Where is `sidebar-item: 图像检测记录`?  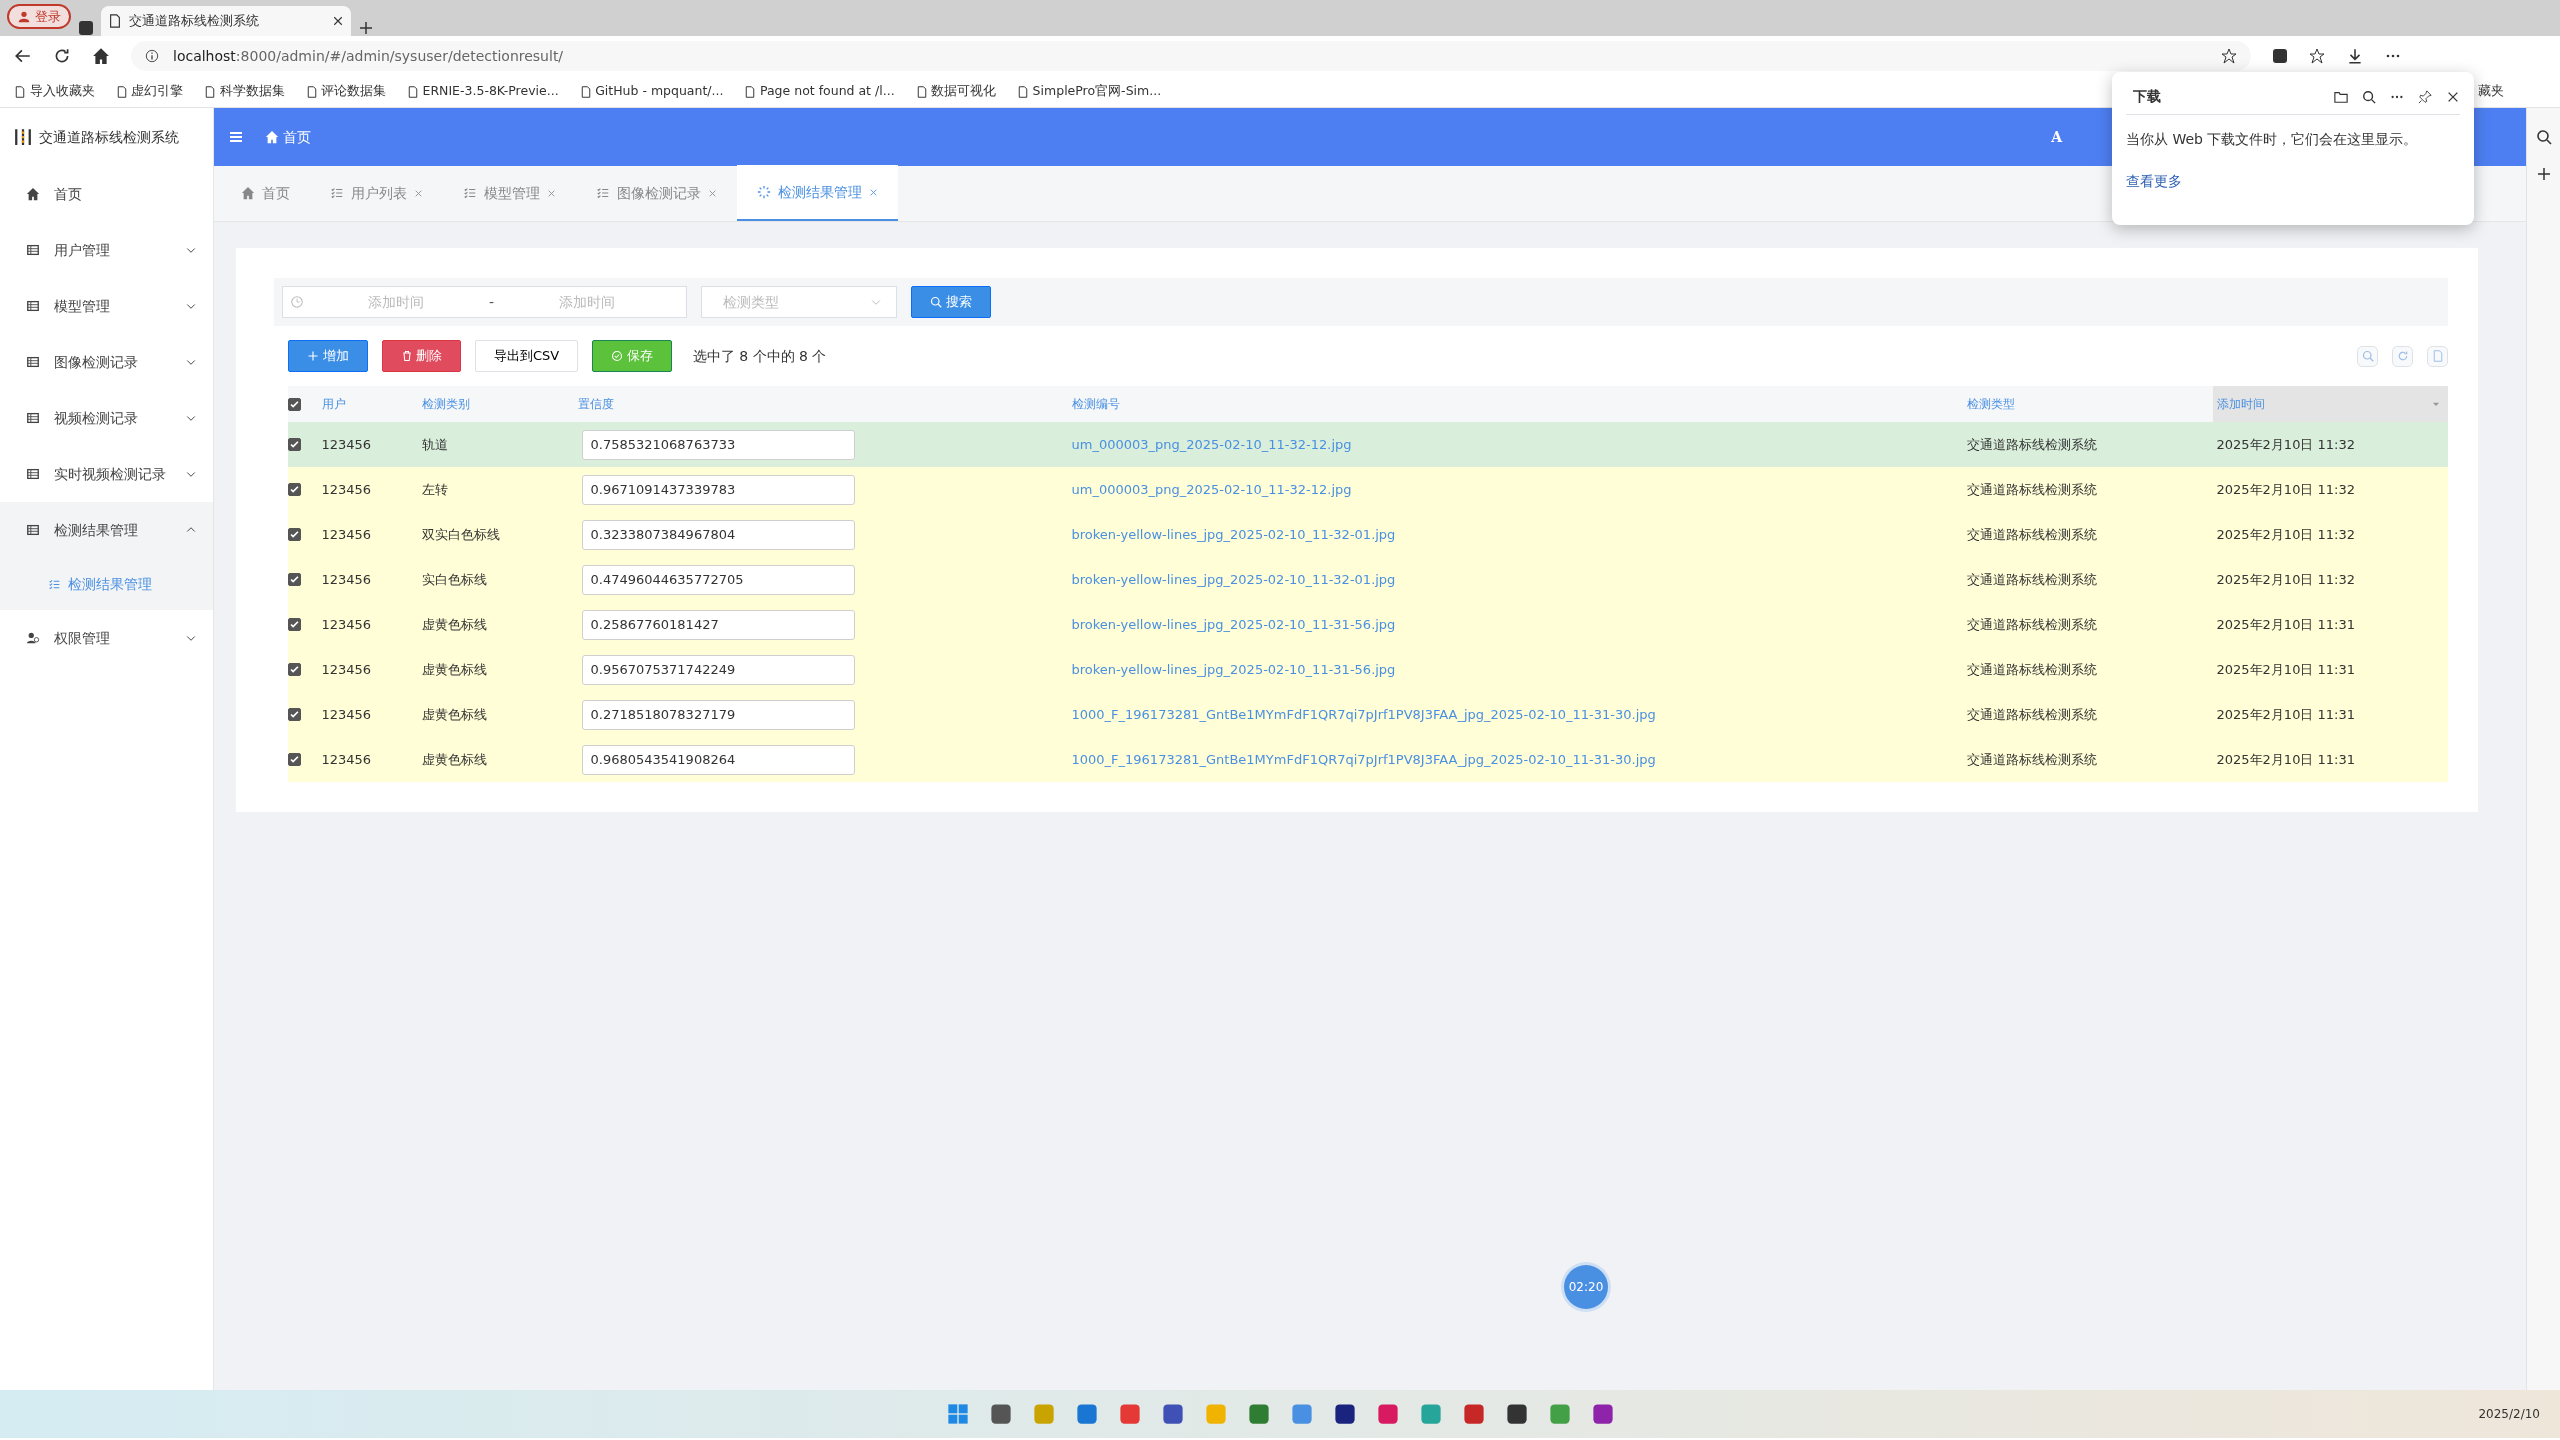 sidebar-item: 图像检测记录 is located at coordinates (106, 362).